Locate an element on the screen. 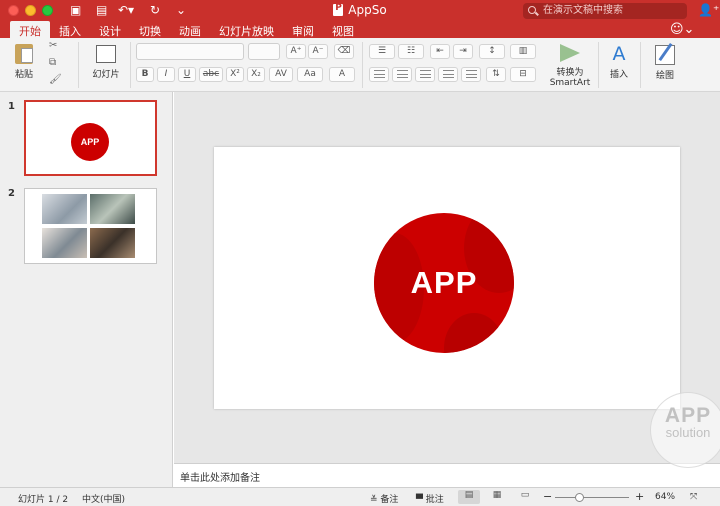 This screenshot has height=506, width=720. tab-view: 视图 is located at coordinates (343, 29).